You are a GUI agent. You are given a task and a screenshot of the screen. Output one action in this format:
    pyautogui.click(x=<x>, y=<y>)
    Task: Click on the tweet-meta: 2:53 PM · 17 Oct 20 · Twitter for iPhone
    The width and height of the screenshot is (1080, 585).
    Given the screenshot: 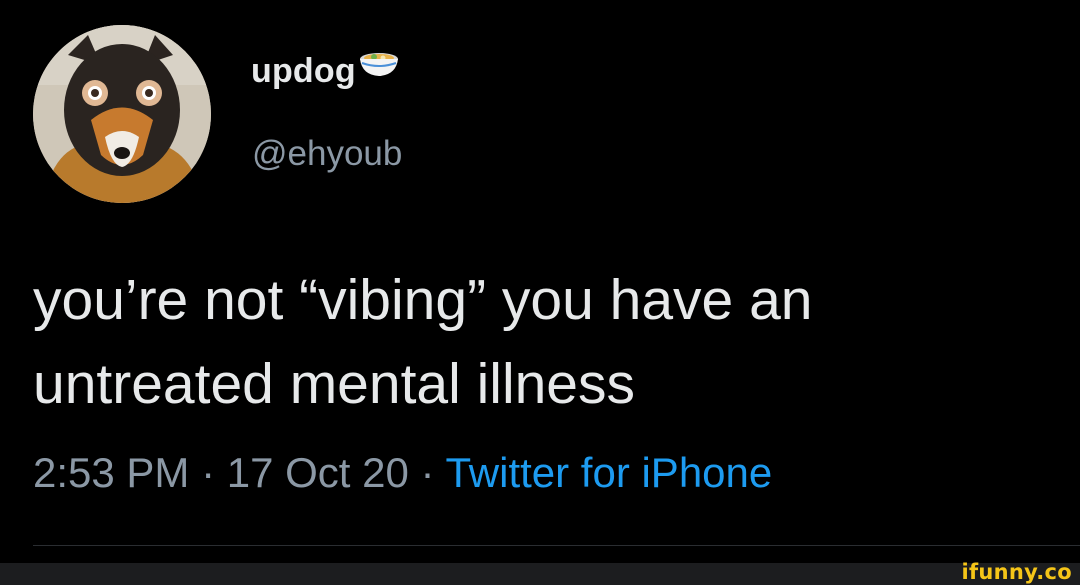 What is the action you would take?
    pyautogui.click(x=402, y=473)
    